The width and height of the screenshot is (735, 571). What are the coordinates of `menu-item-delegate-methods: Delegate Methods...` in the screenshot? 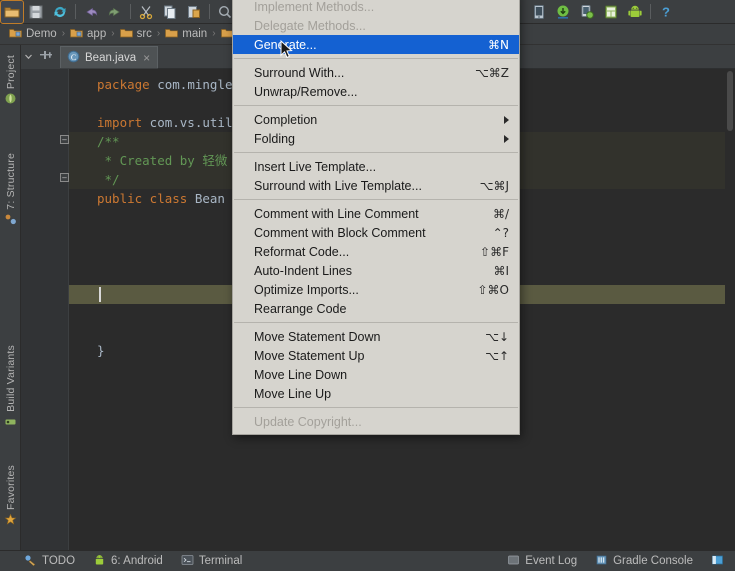 It's located at (376, 25).